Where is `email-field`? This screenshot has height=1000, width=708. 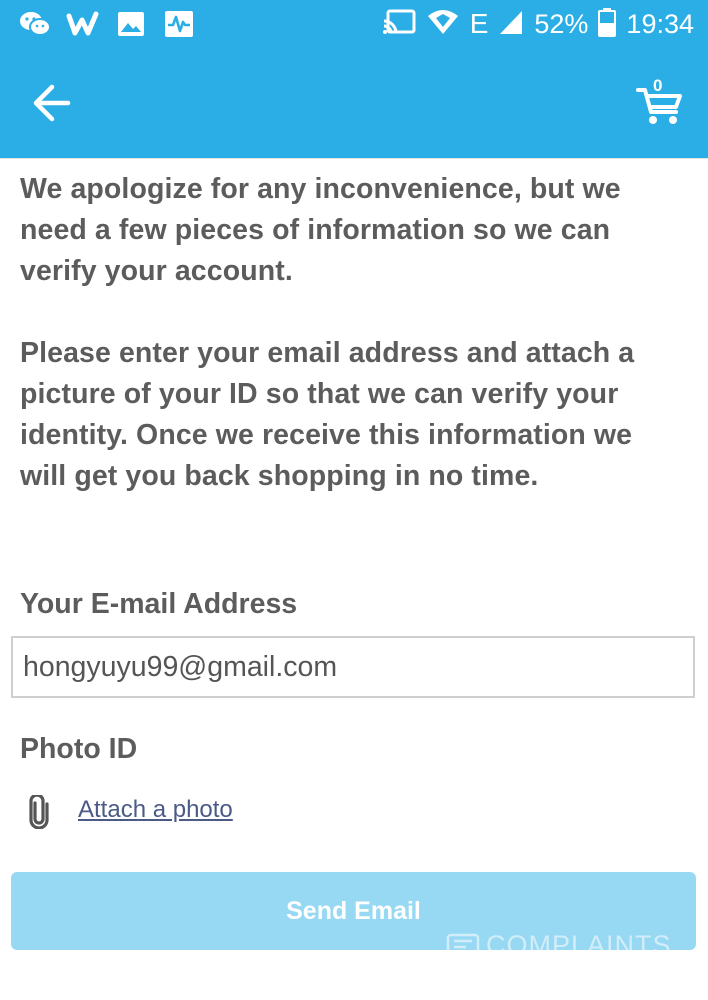
email-field is located at coordinates (353, 667).